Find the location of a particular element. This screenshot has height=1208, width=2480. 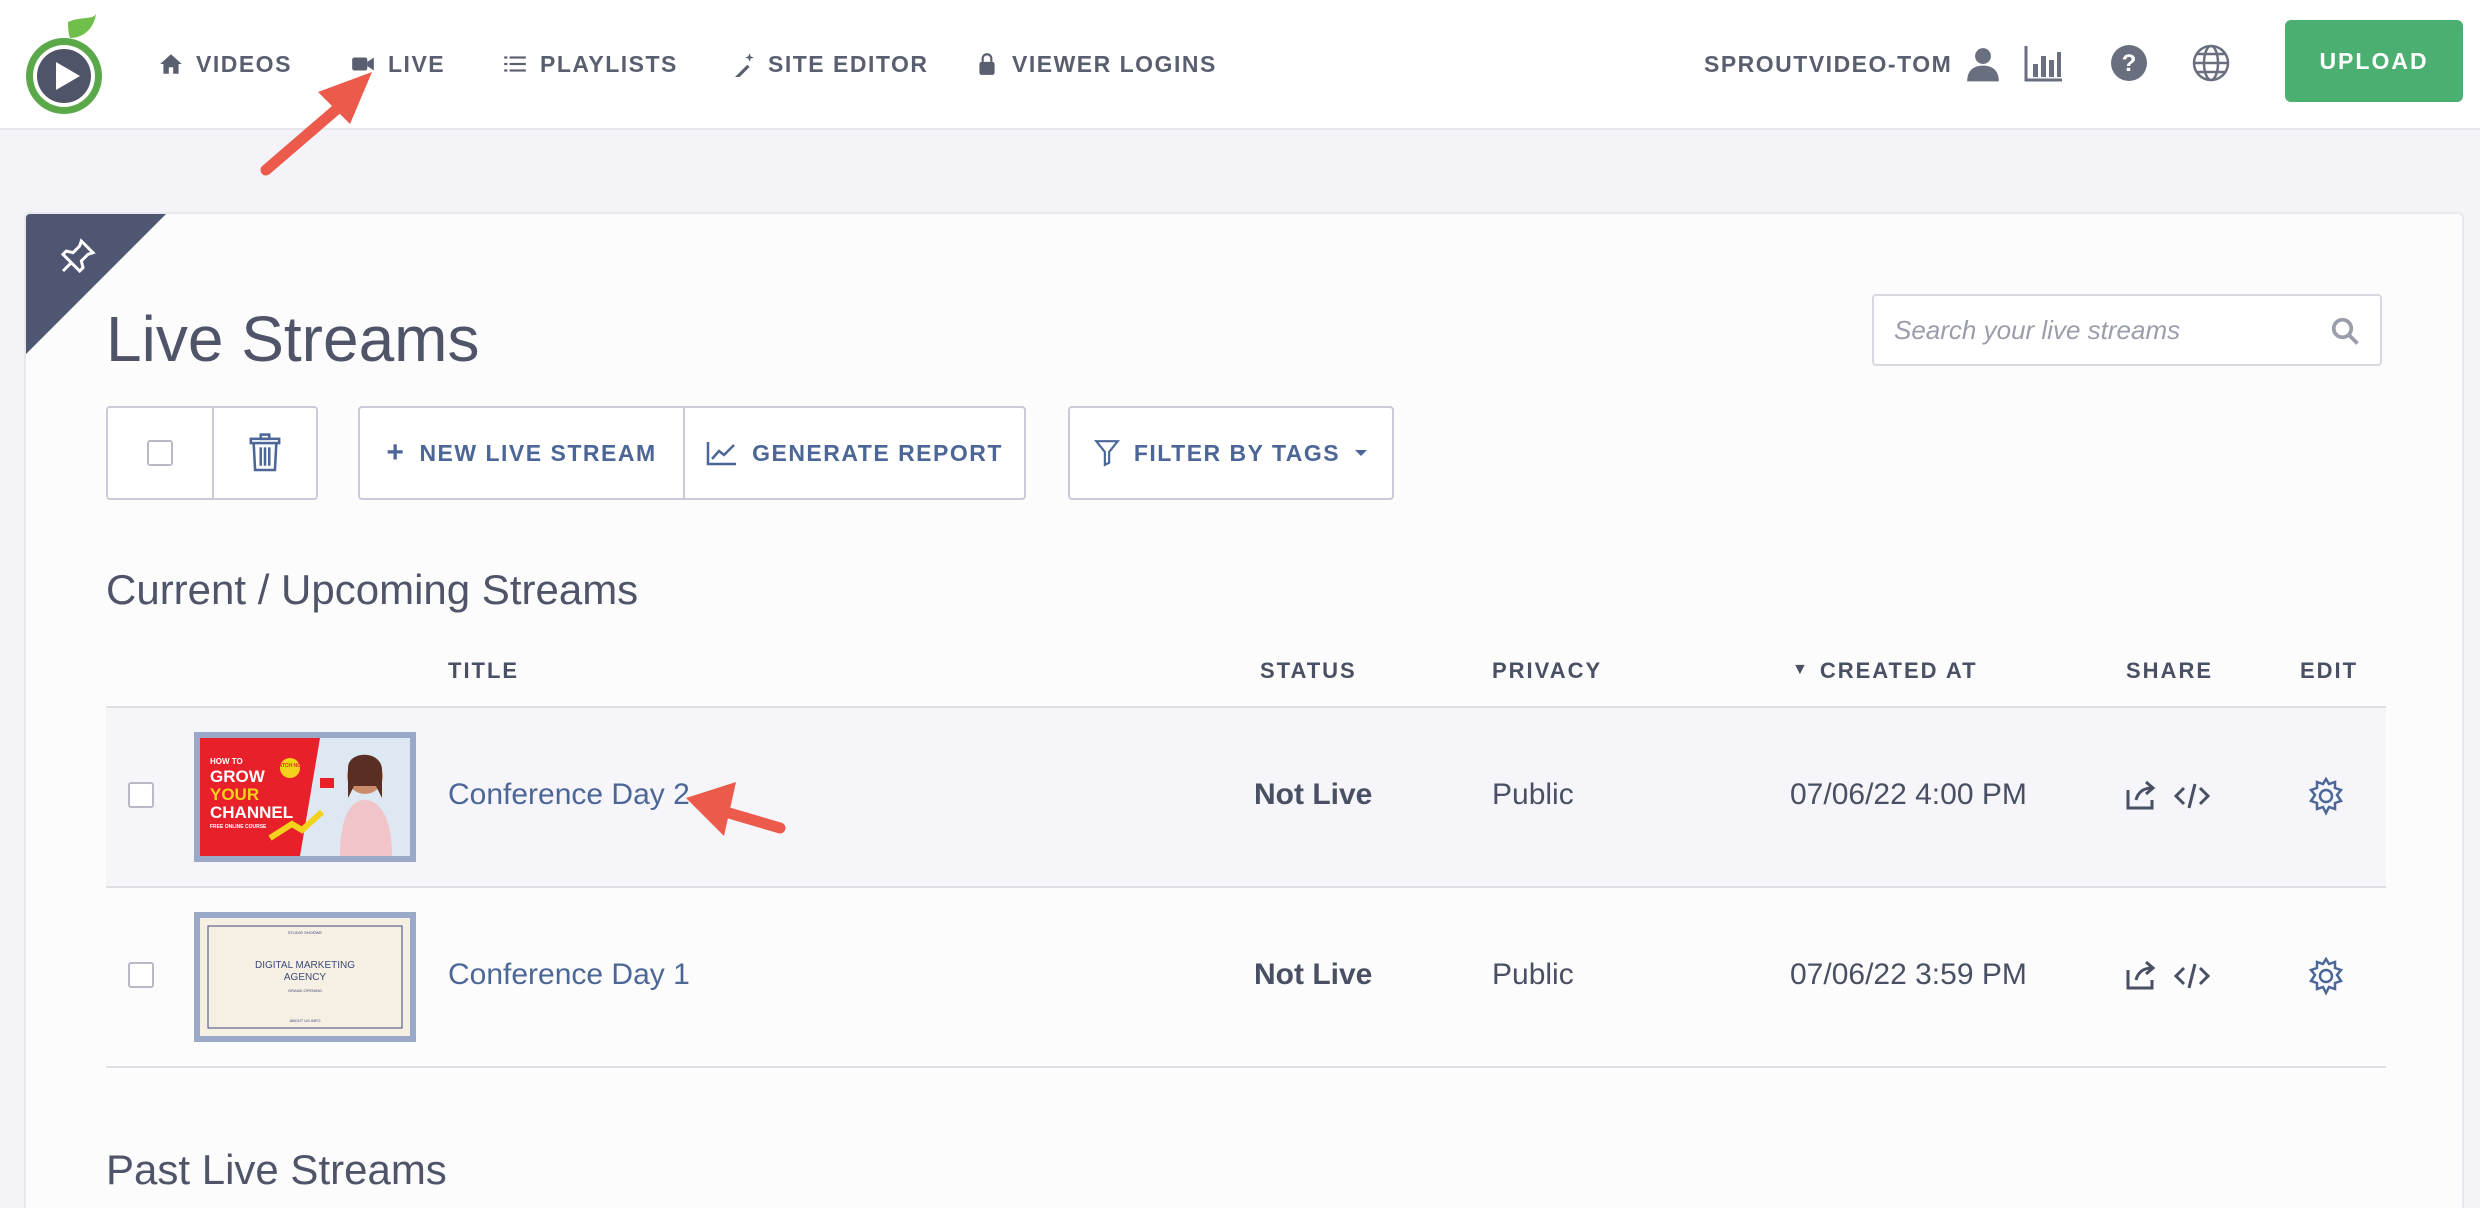

thumb-badge: WATCH NOW is located at coordinates (290, 766).